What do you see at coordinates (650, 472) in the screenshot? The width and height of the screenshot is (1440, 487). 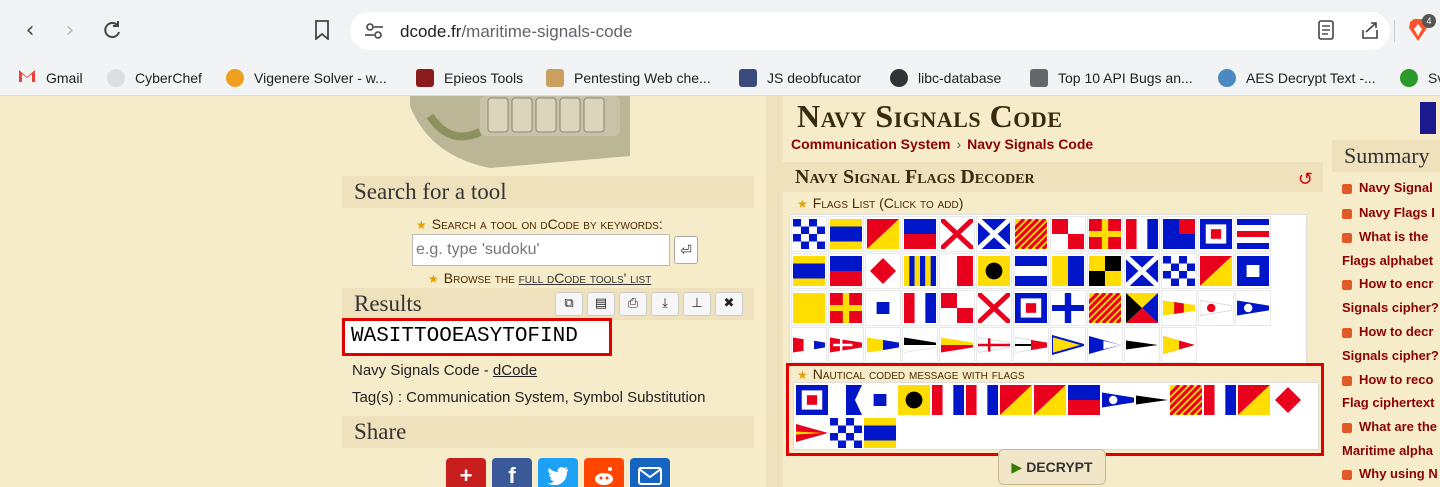 I see `email-icon` at bounding box center [650, 472].